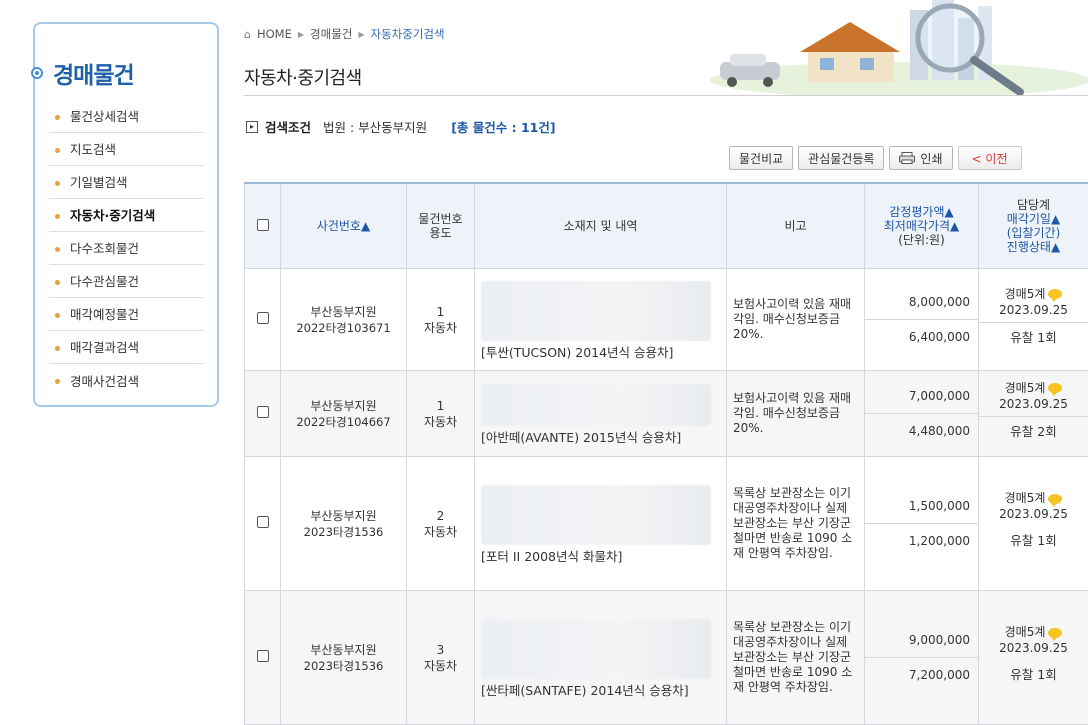 The image size is (1088, 725). I want to click on toolbar: 물건비교 관심물건등록 인쇄 < 이전, so click(875, 158).